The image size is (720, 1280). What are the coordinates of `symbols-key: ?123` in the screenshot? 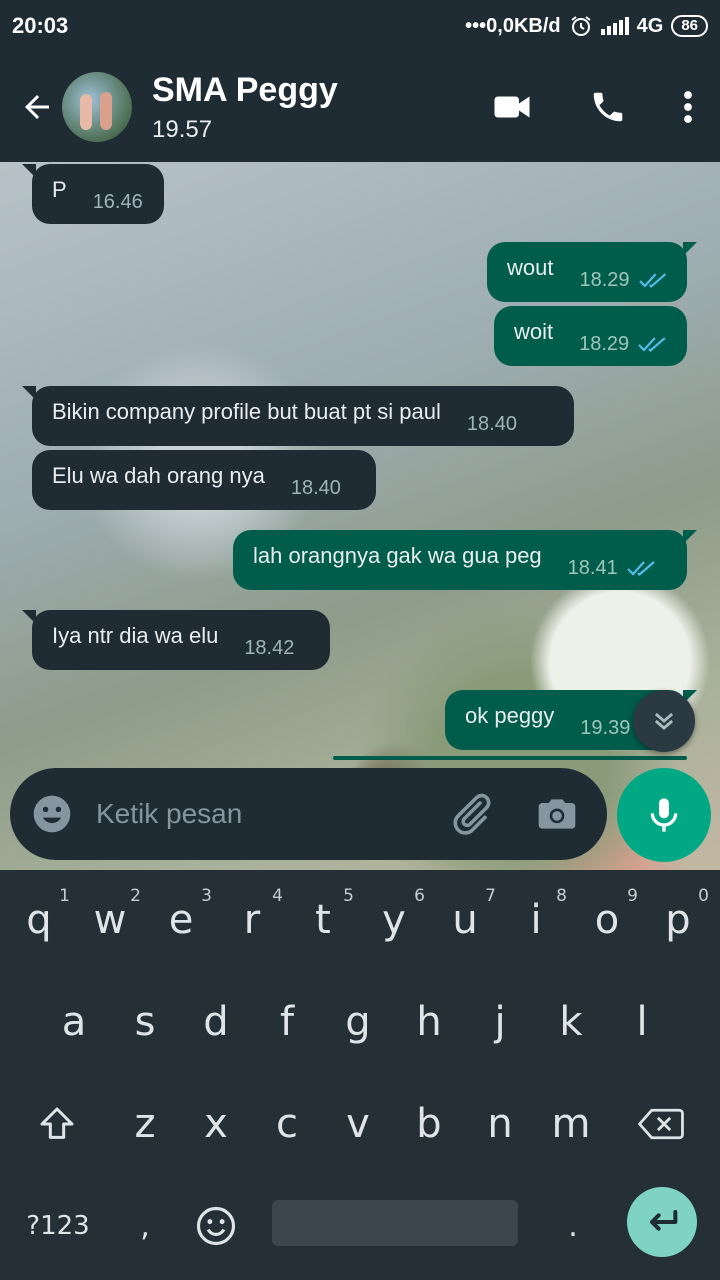 It's located at (58, 1226).